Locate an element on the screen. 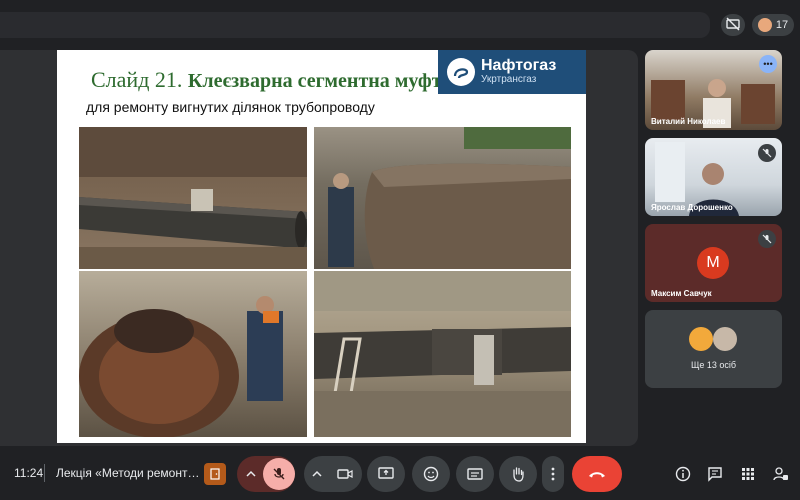 This screenshot has height=500, width=800. info-icon is located at coordinates (683, 474).